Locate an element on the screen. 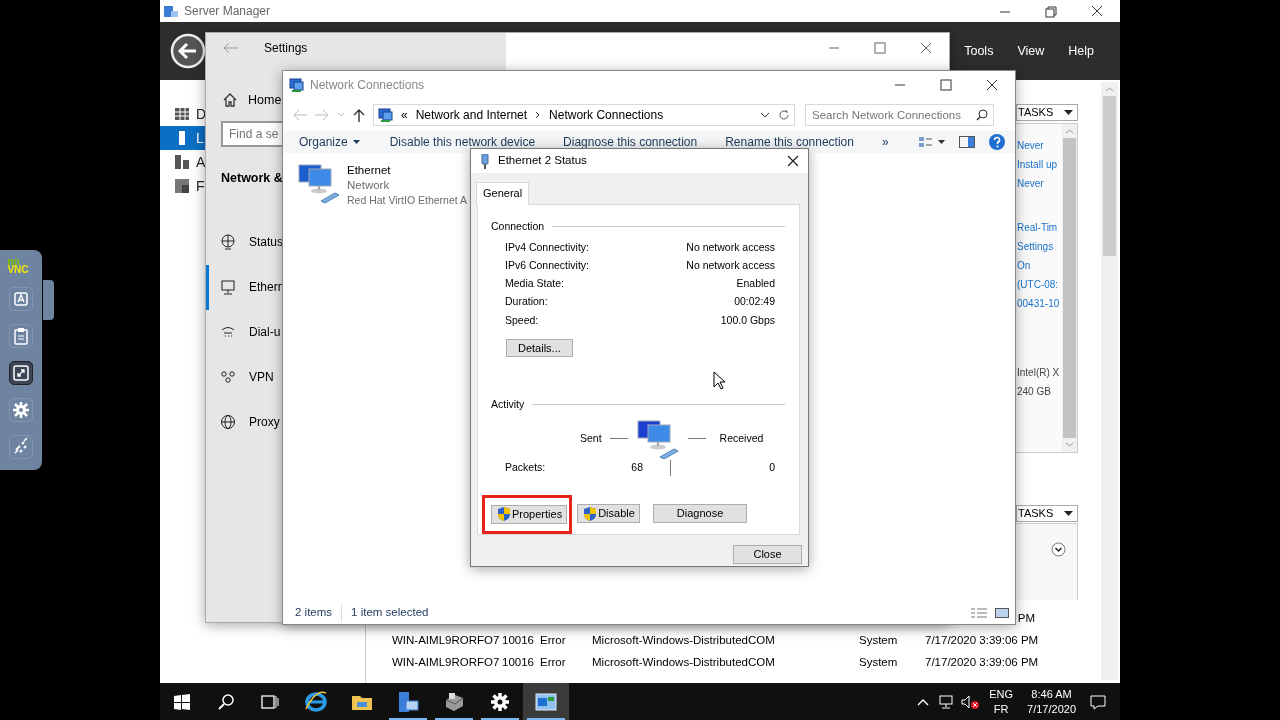  field-value: 100.0 Gbps is located at coordinates (747, 320).